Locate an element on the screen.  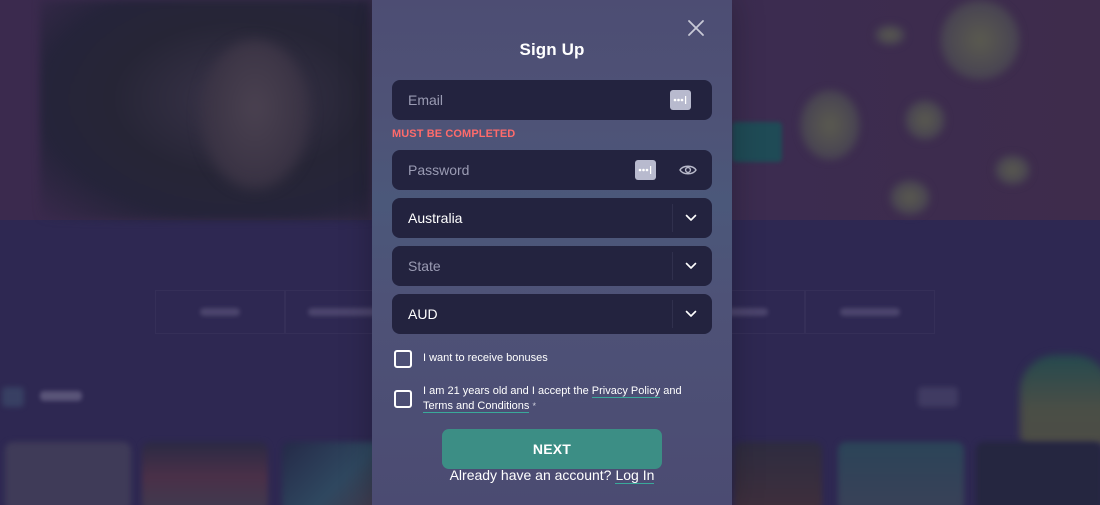
show-password-toggle is located at coordinates (688, 170).